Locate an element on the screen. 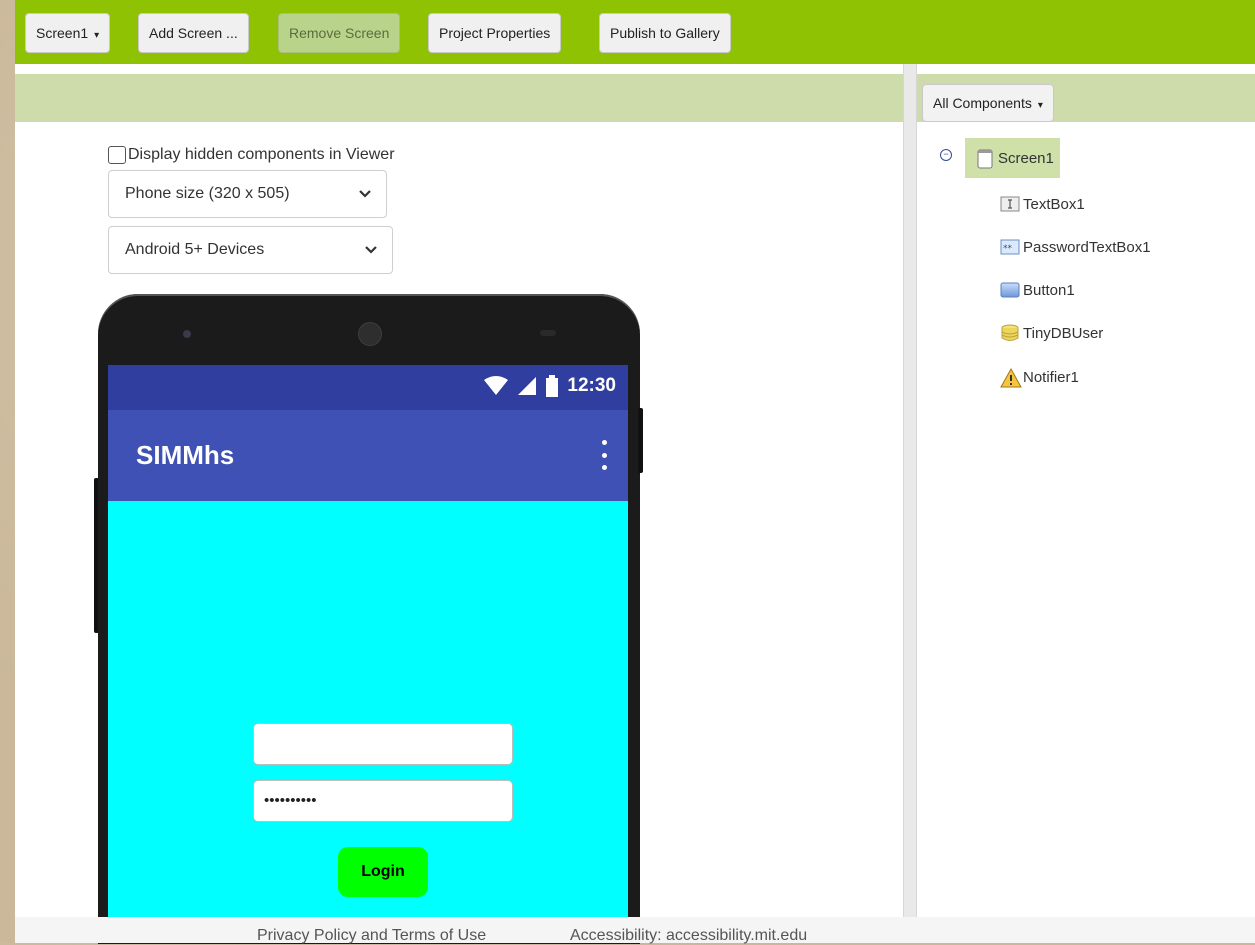 Image resolution: width=1255 pixels, height=945 pixels. phone-sensor-icon is located at coordinates (548, 333).